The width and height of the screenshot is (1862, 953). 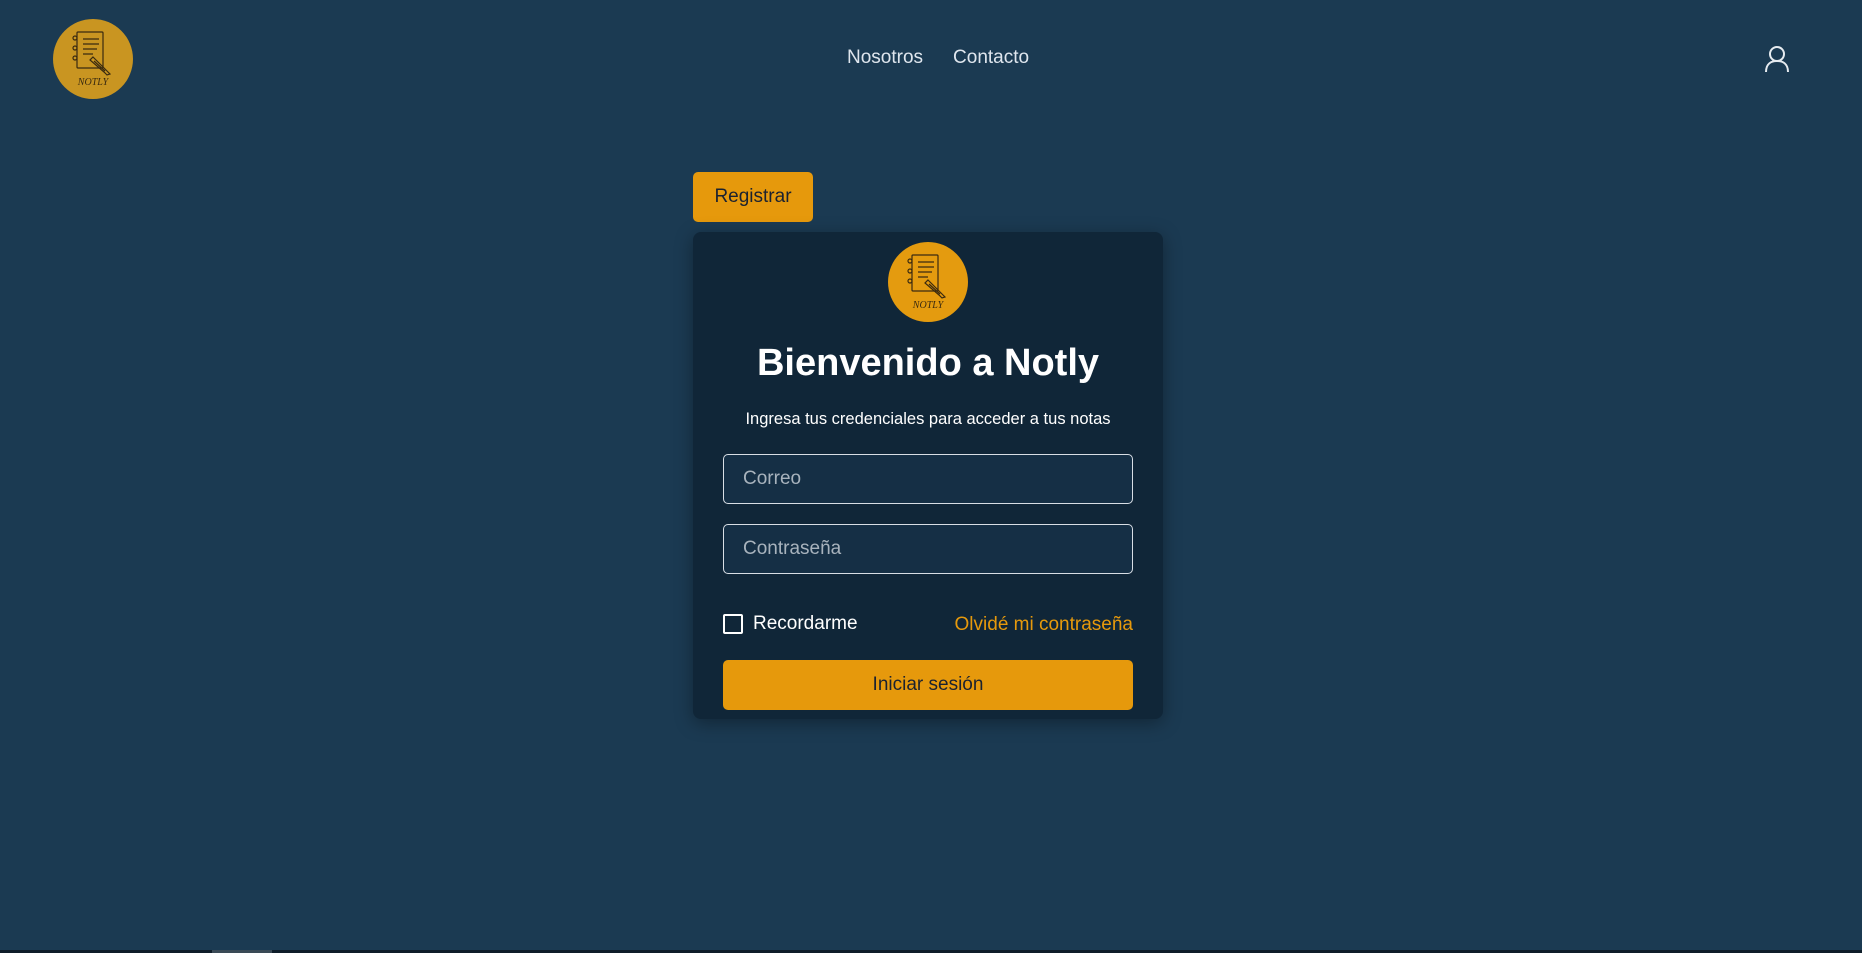 I want to click on card-logo: NOTLY, so click(x=928, y=282).